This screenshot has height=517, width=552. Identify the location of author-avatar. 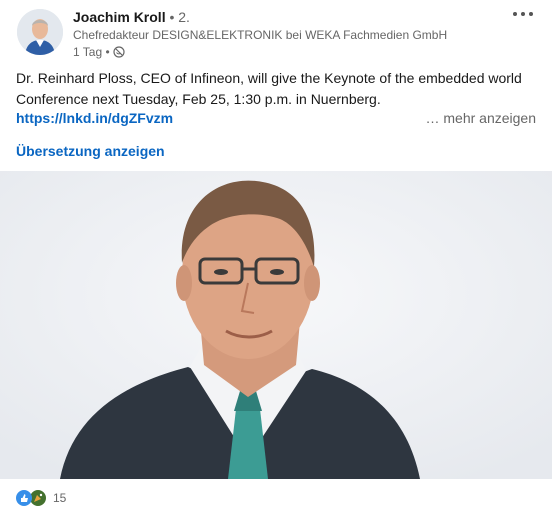
(40, 32).